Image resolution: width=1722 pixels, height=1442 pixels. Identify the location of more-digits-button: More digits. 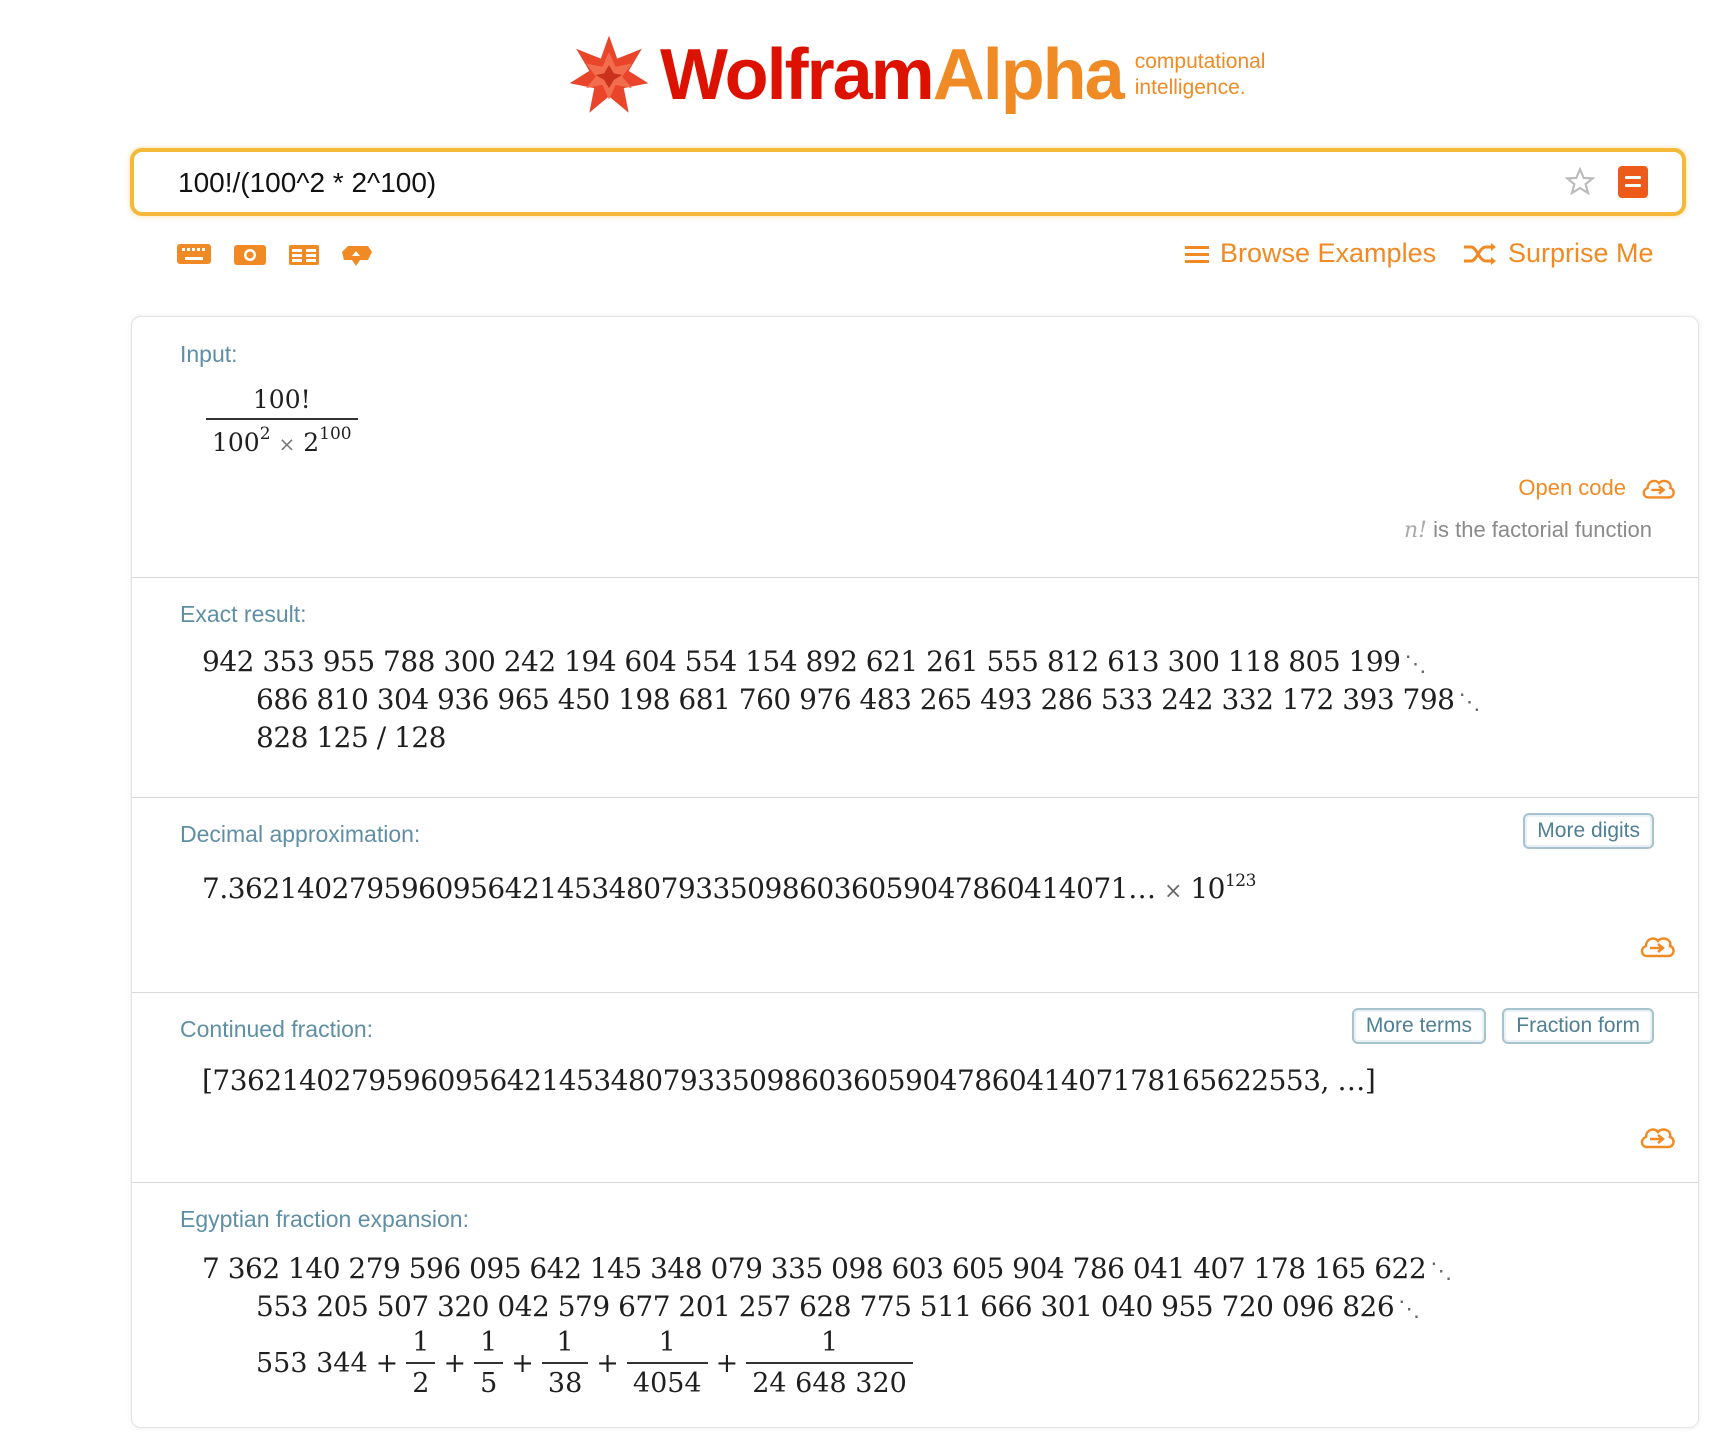
(1588, 831).